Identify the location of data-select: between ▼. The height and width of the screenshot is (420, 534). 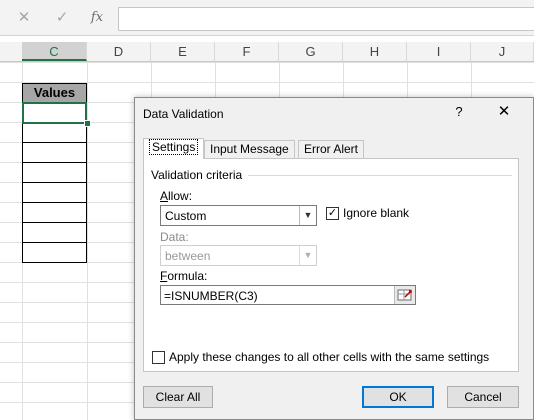
(238, 255).